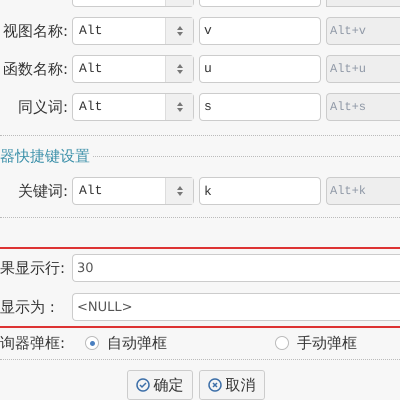 Image resolution: width=400 pixels, height=400 pixels. Describe the element at coordinates (236, 268) in the screenshot. I see `text-input: 30` at that location.